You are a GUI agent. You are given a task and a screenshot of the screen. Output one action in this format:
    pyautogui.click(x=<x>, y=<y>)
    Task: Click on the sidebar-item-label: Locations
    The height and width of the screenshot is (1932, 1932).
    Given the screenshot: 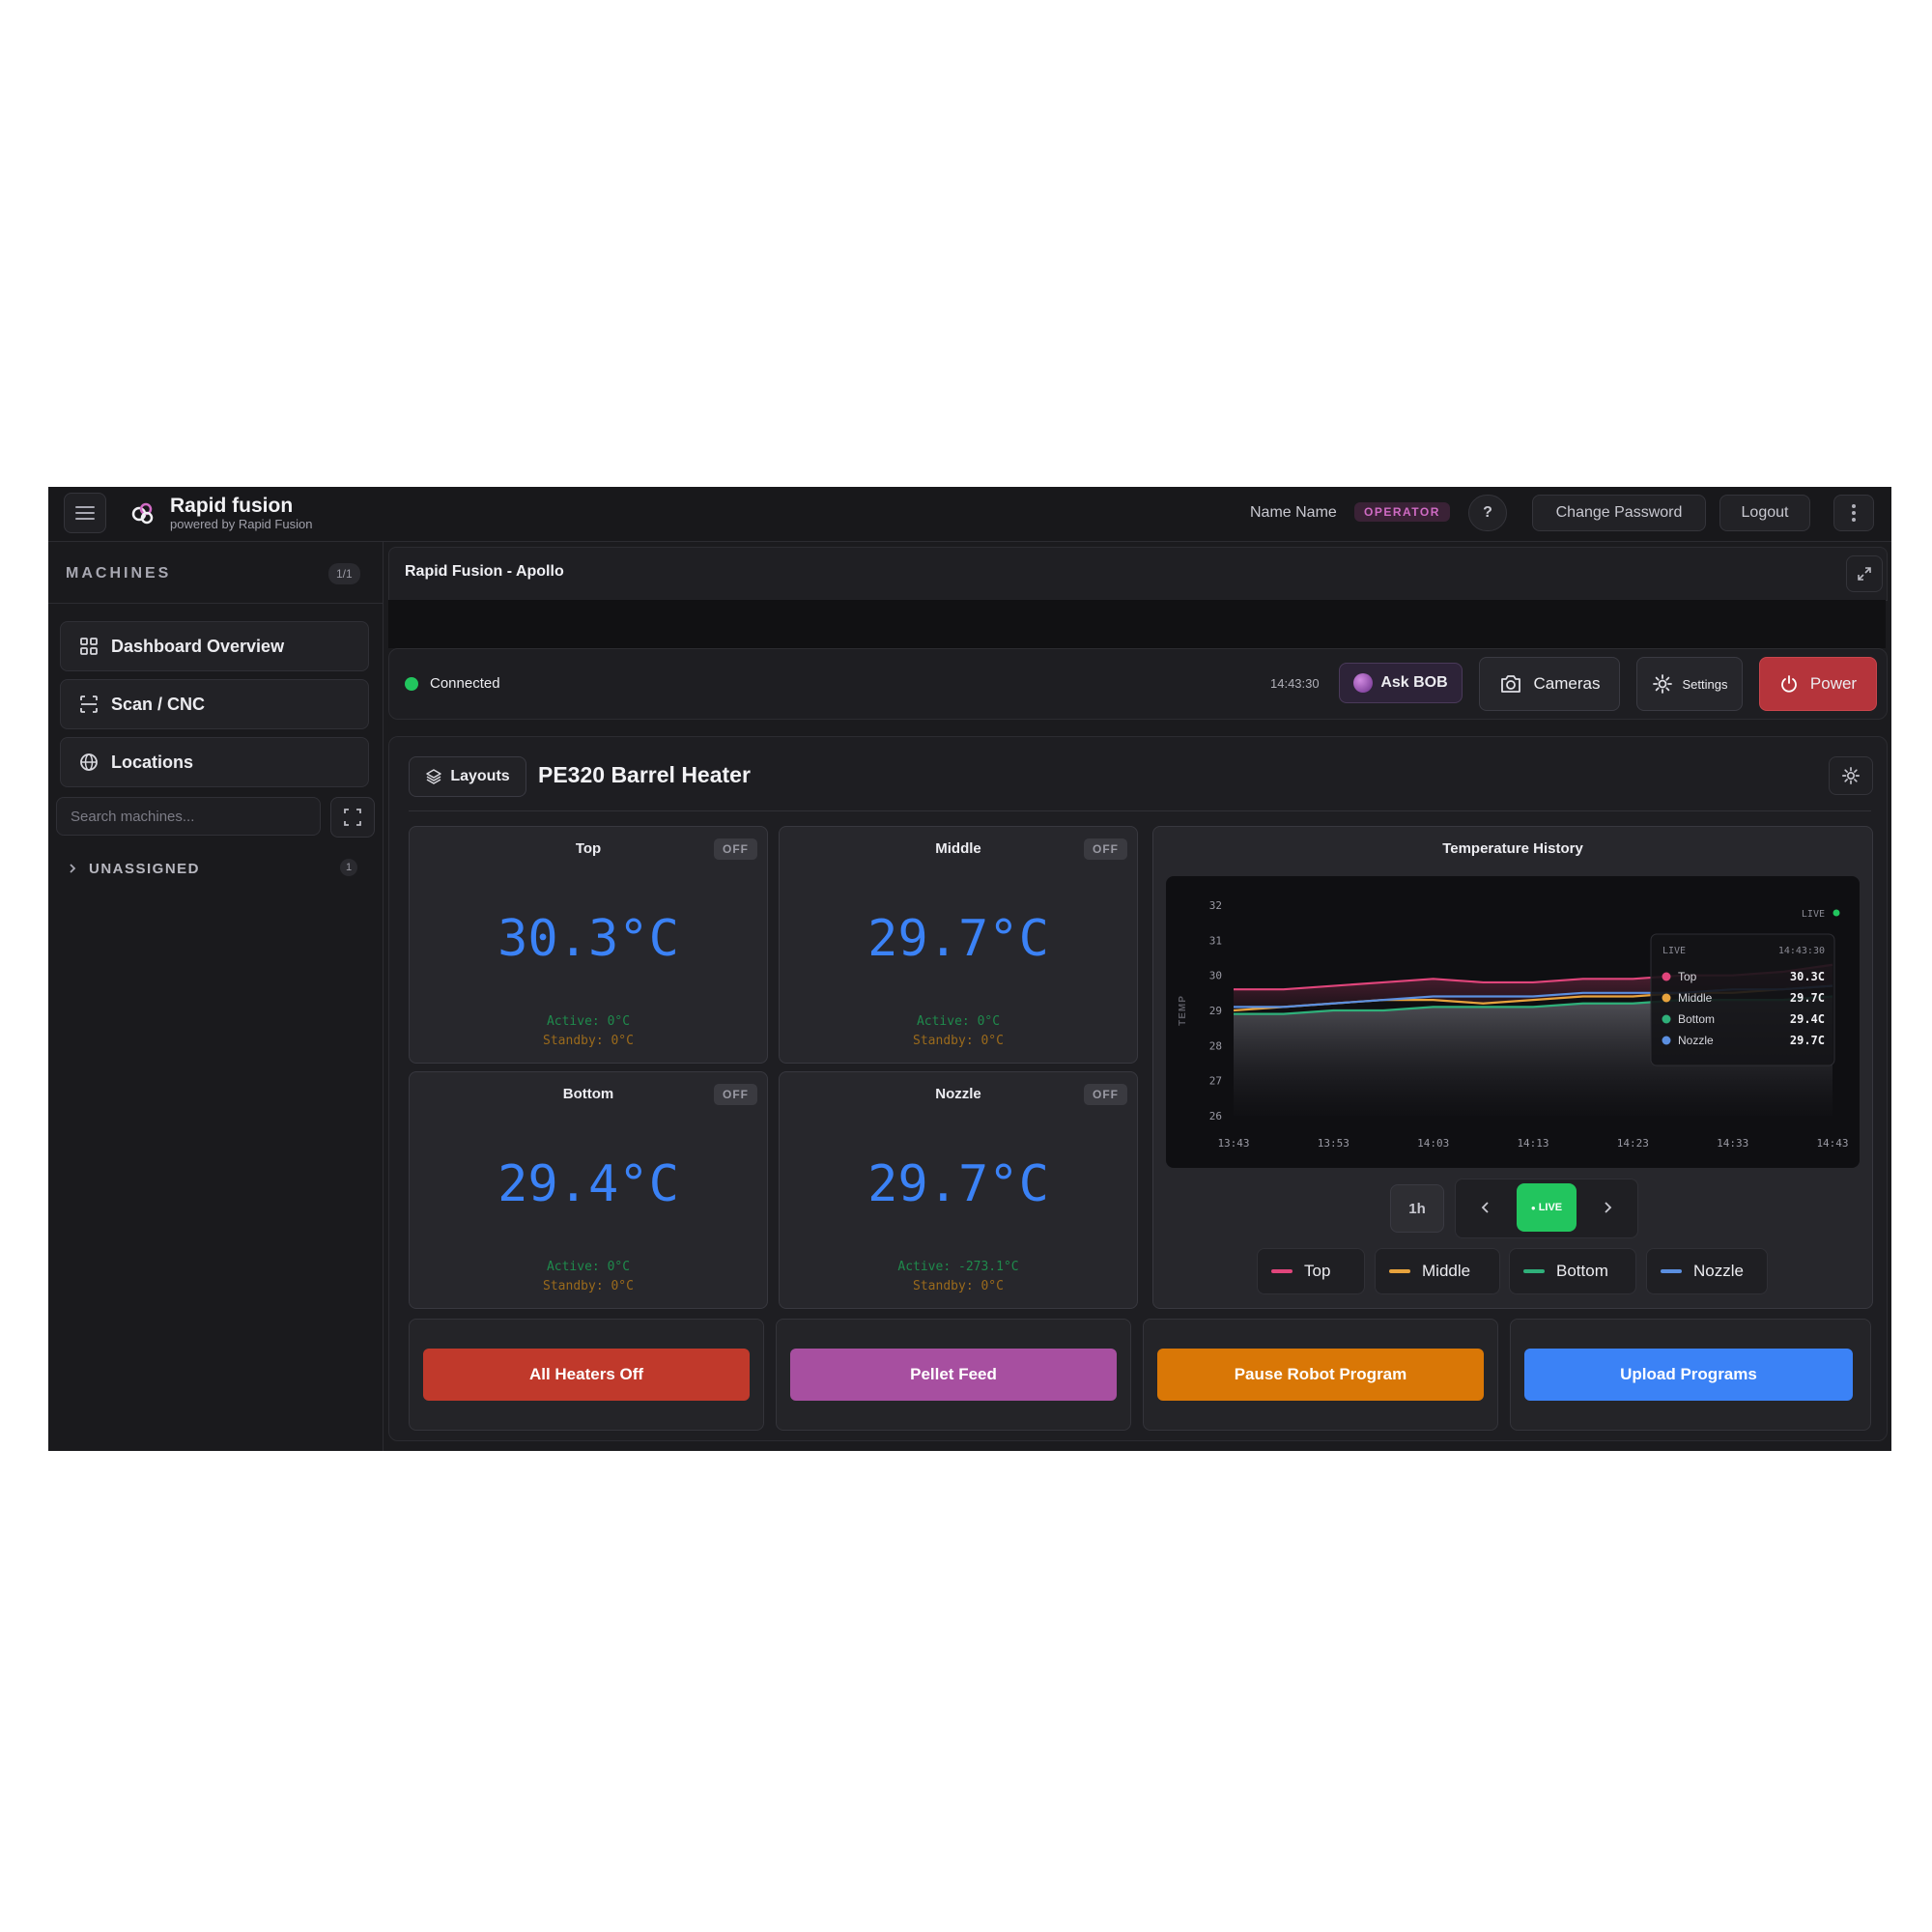 What is the action you would take?
    pyautogui.click(x=152, y=762)
    